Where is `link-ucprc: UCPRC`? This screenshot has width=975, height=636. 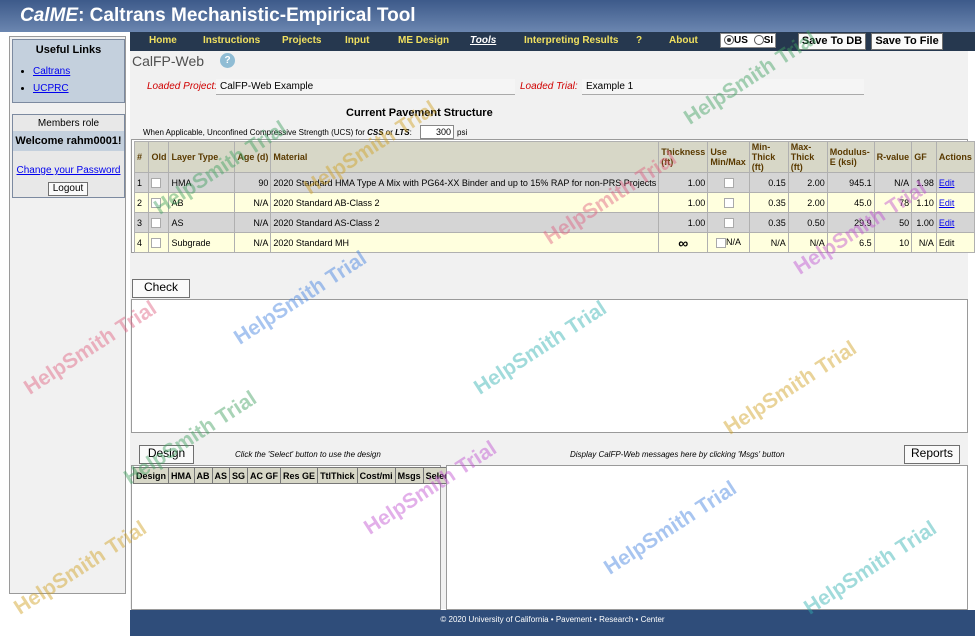
link-ucprc: UCPRC is located at coordinates (51, 88).